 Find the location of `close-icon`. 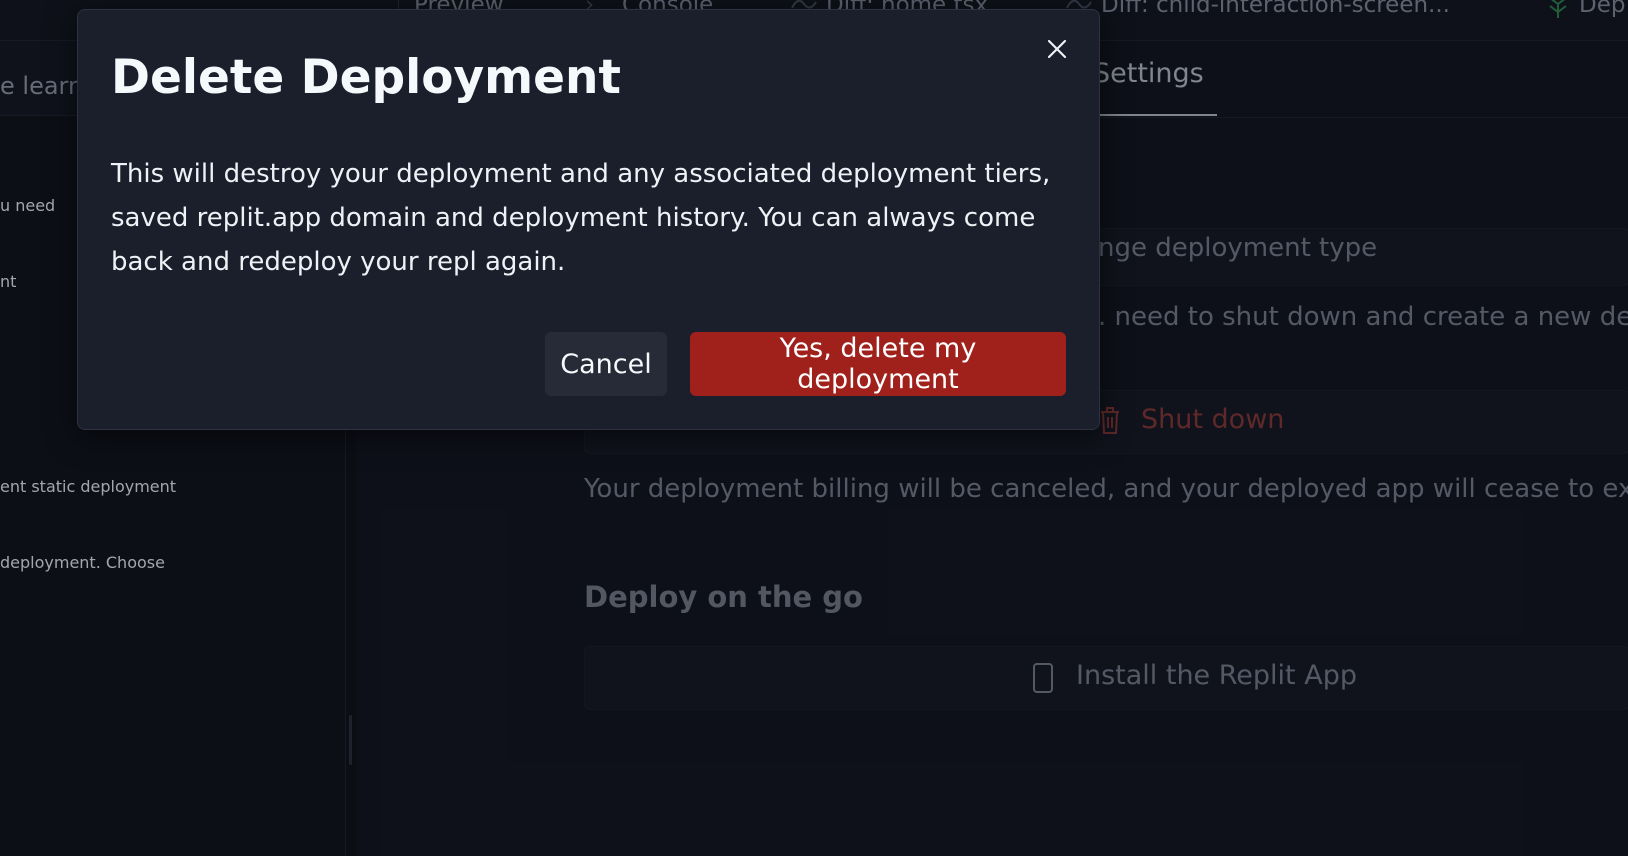

close-icon is located at coordinates (1057, 51).